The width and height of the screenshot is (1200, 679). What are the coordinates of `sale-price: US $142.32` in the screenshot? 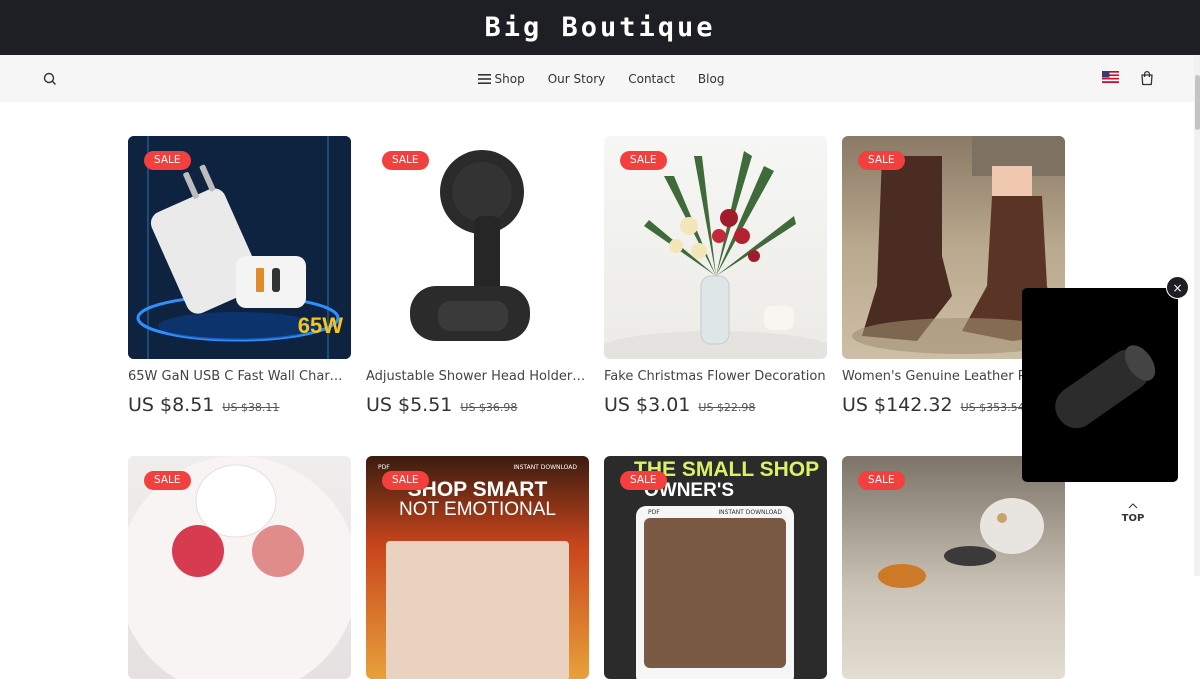 It's located at (897, 405).